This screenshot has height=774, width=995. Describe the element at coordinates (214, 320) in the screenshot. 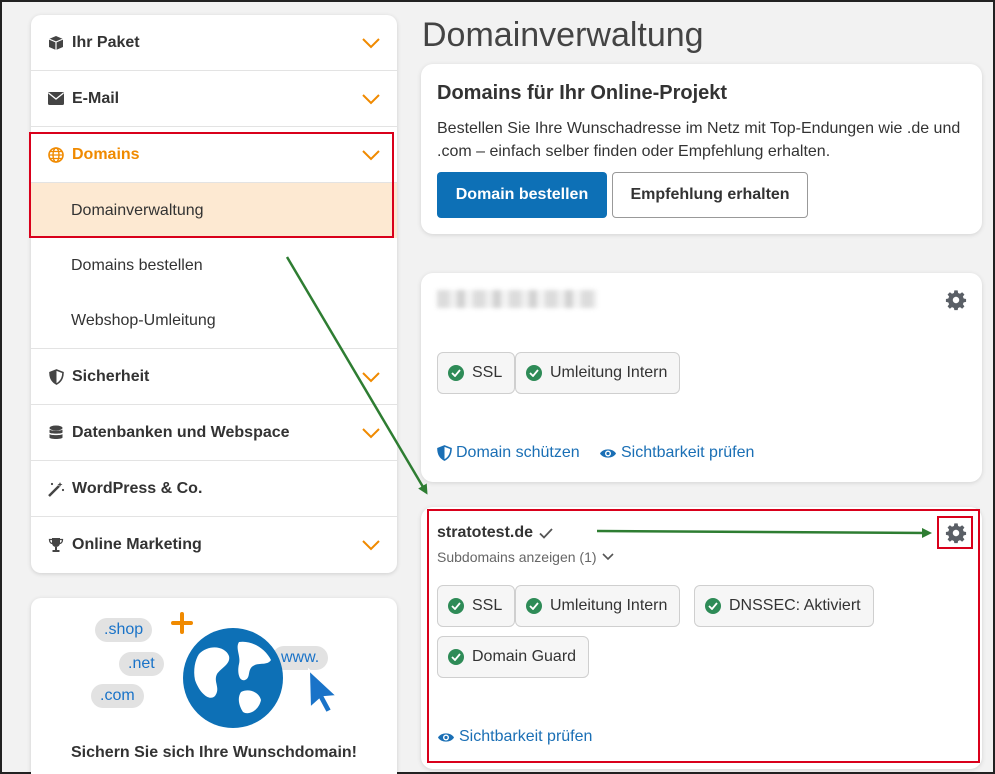

I see `sidebar-subitem-webshop-umleitung: Webshop-Umleitung` at that location.